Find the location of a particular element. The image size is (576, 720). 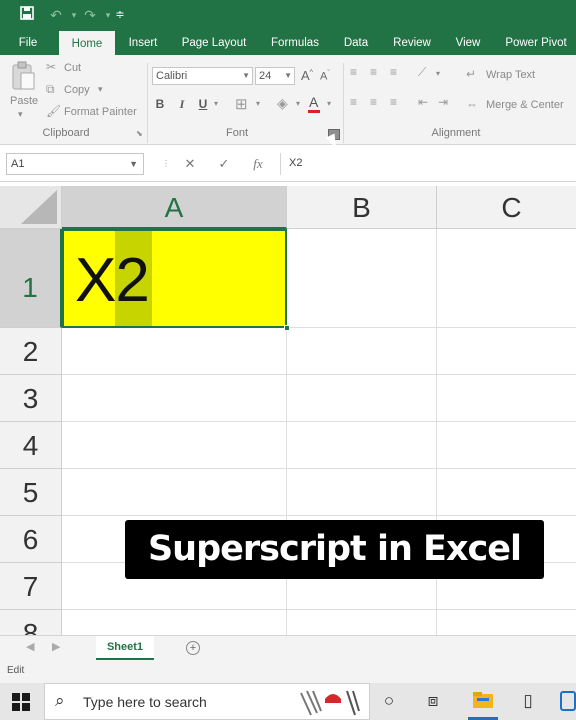

font-color-dropdown-icon: ▾ is located at coordinates (329, 103).